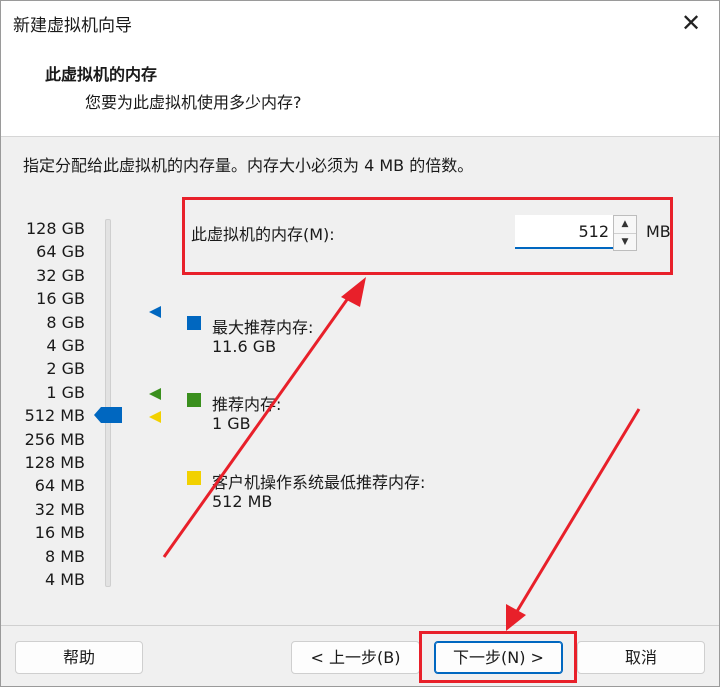 The height and width of the screenshot is (687, 720). Describe the element at coordinates (248, 165) in the screenshot. I see `memory-description: 指定分配给此虚拟机的内存量。内存大小必须为 4 MB 的倍数。` at that location.